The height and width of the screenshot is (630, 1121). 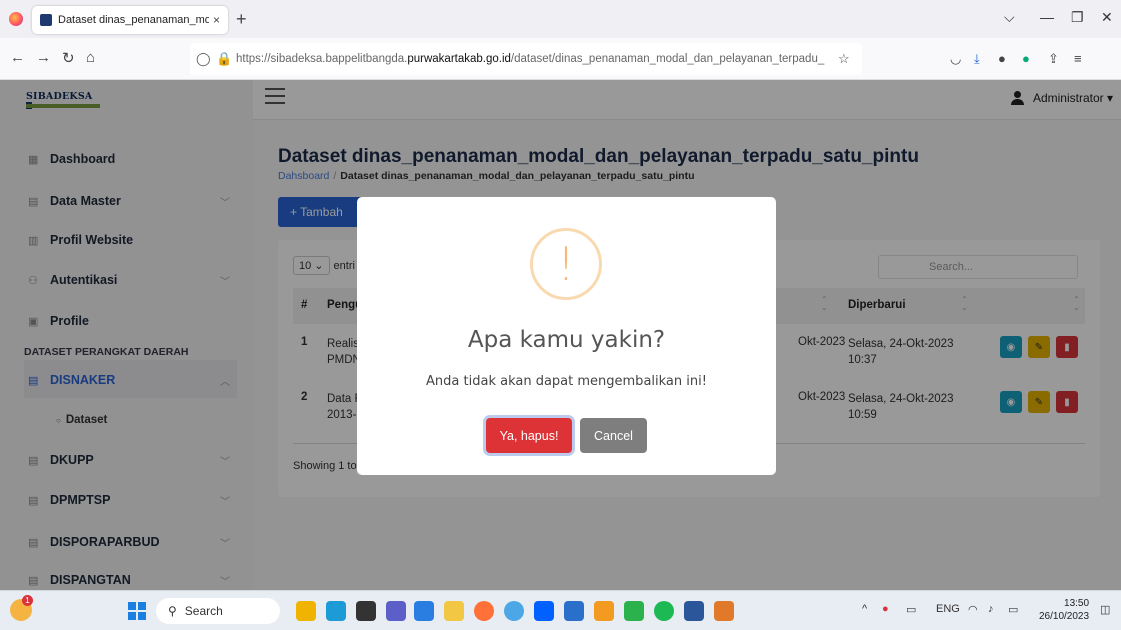 I want to click on file-explorer-icon, so click(x=454, y=611).